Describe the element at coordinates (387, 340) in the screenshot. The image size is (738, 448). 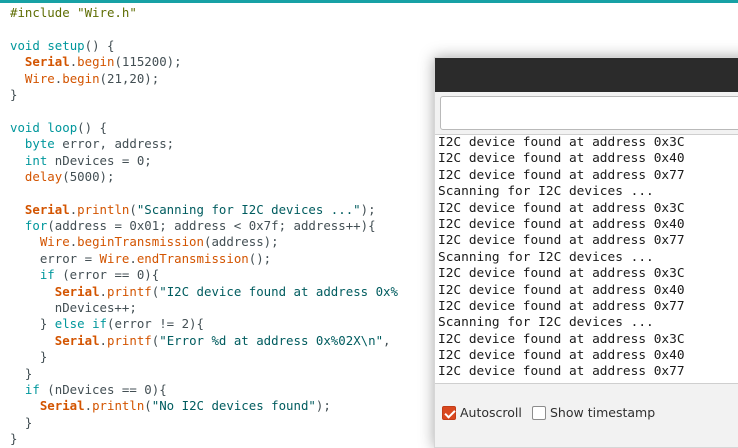
I see `code-token: ,` at that location.